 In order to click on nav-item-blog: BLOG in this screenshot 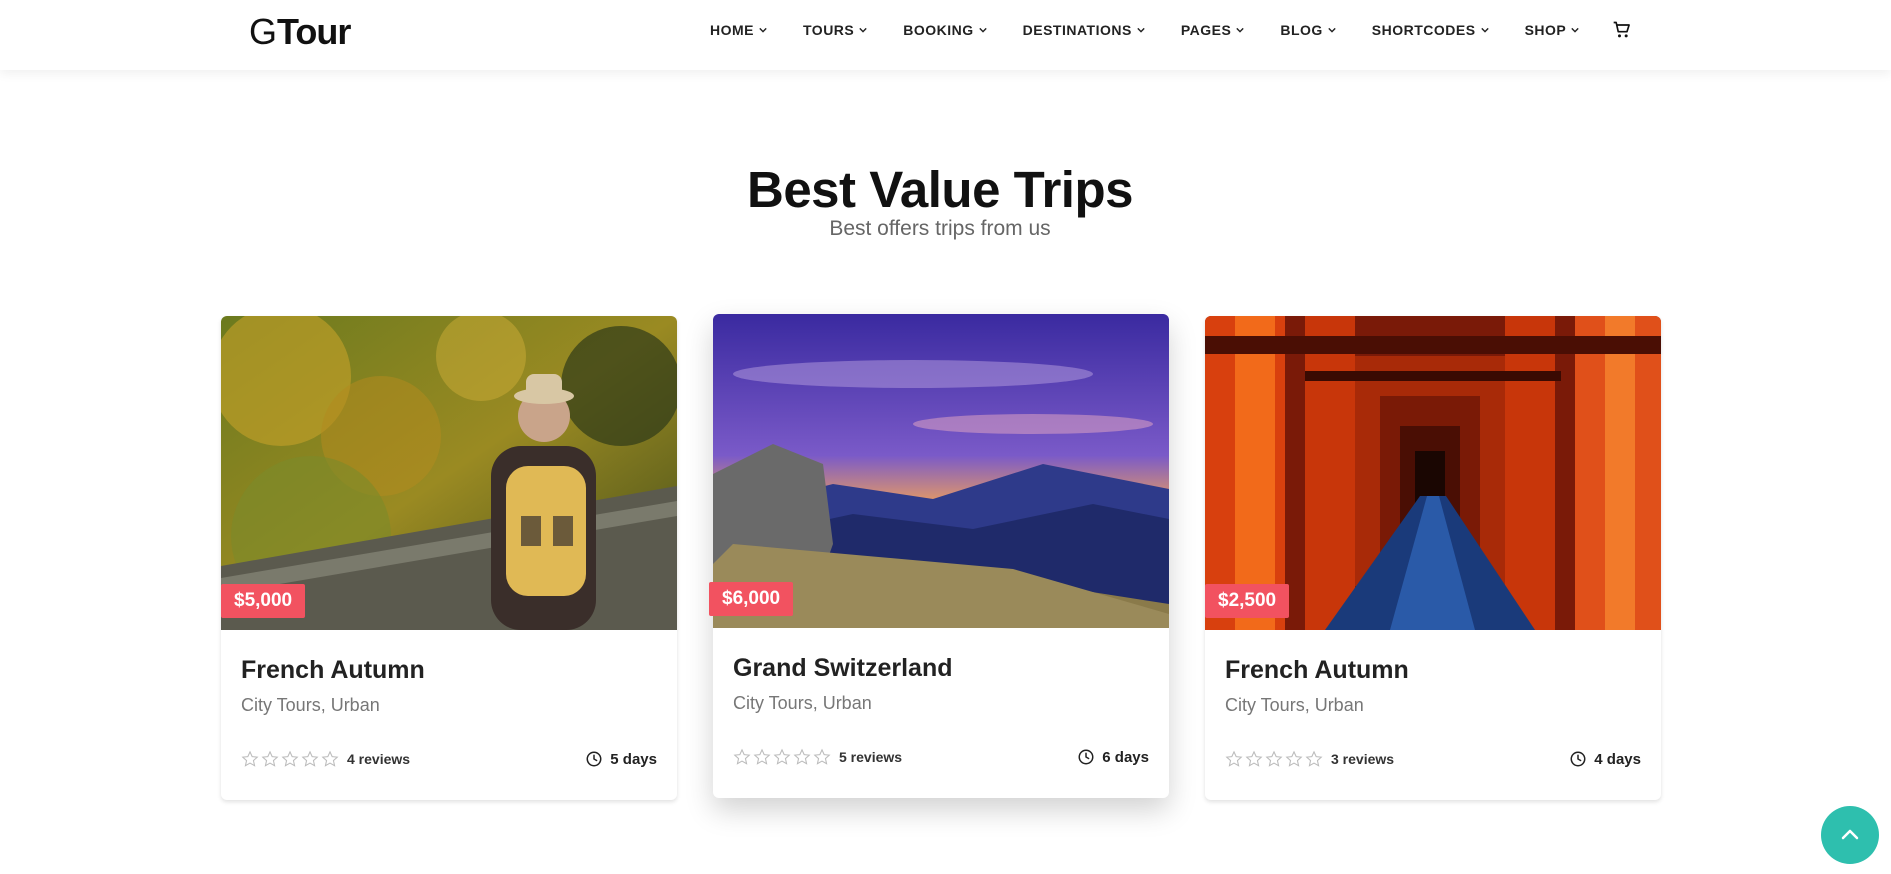, I will do `click(1308, 30)`.